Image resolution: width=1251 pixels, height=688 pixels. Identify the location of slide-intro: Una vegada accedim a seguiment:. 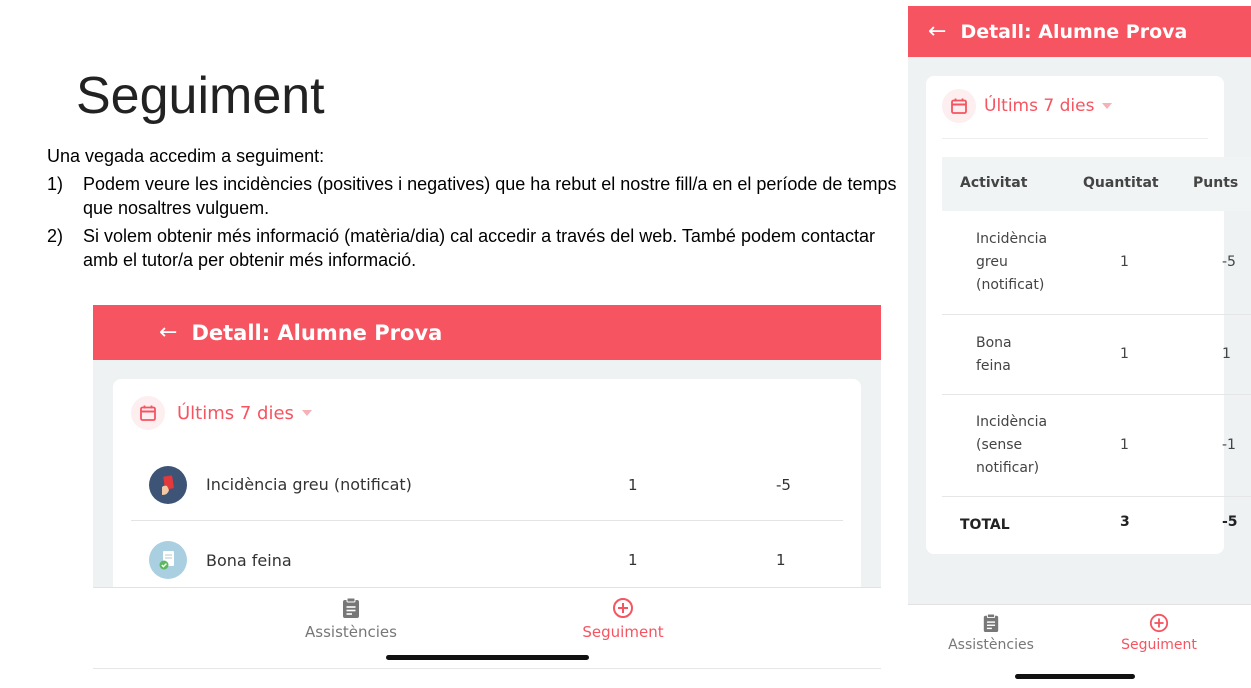
(186, 156).